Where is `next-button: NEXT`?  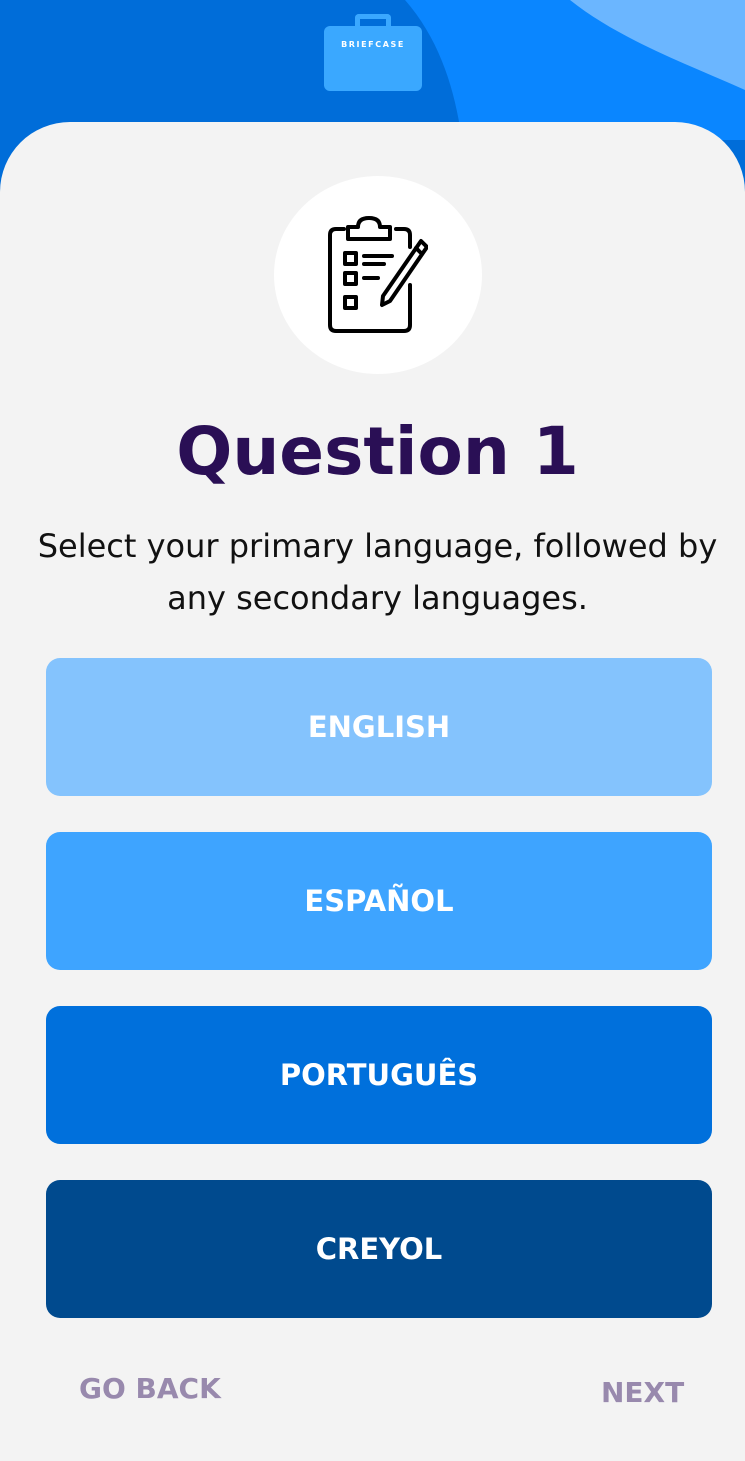 next-button: NEXT is located at coordinates (642, 1392).